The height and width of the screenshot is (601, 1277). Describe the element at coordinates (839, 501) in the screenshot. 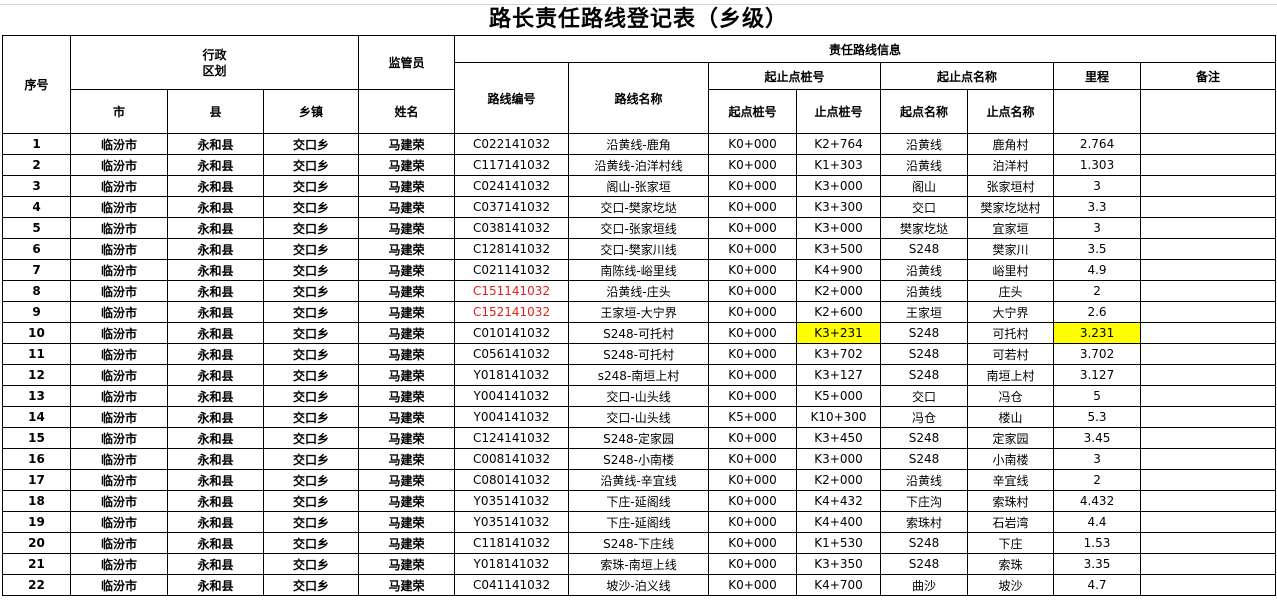

I see `cell-end-stake: K4+432` at that location.